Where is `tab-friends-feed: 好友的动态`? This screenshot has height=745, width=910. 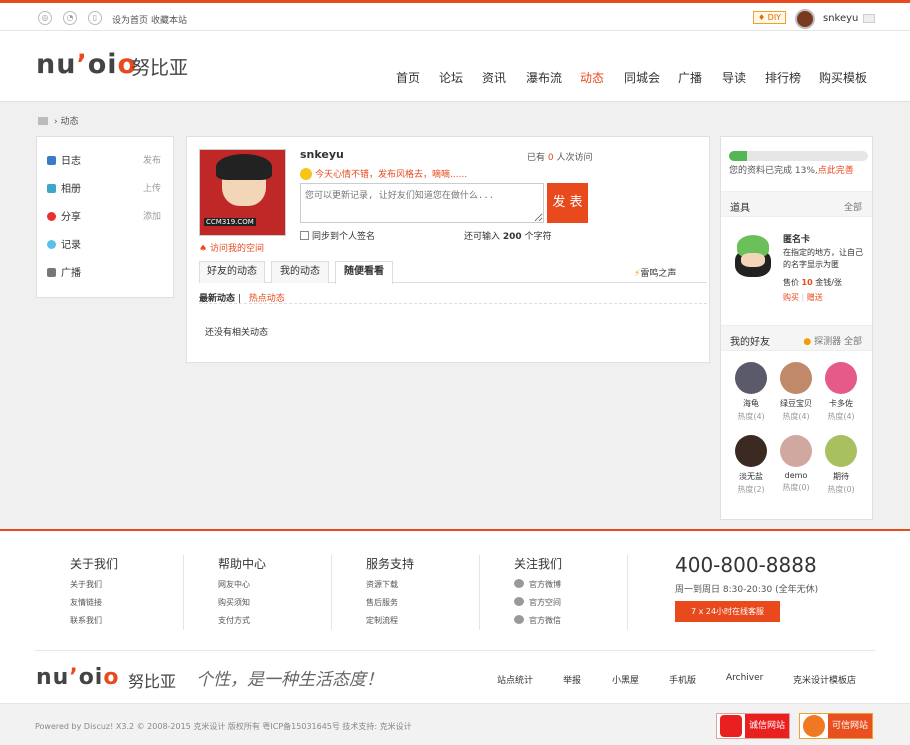 tab-friends-feed: 好友的动态 is located at coordinates (232, 272).